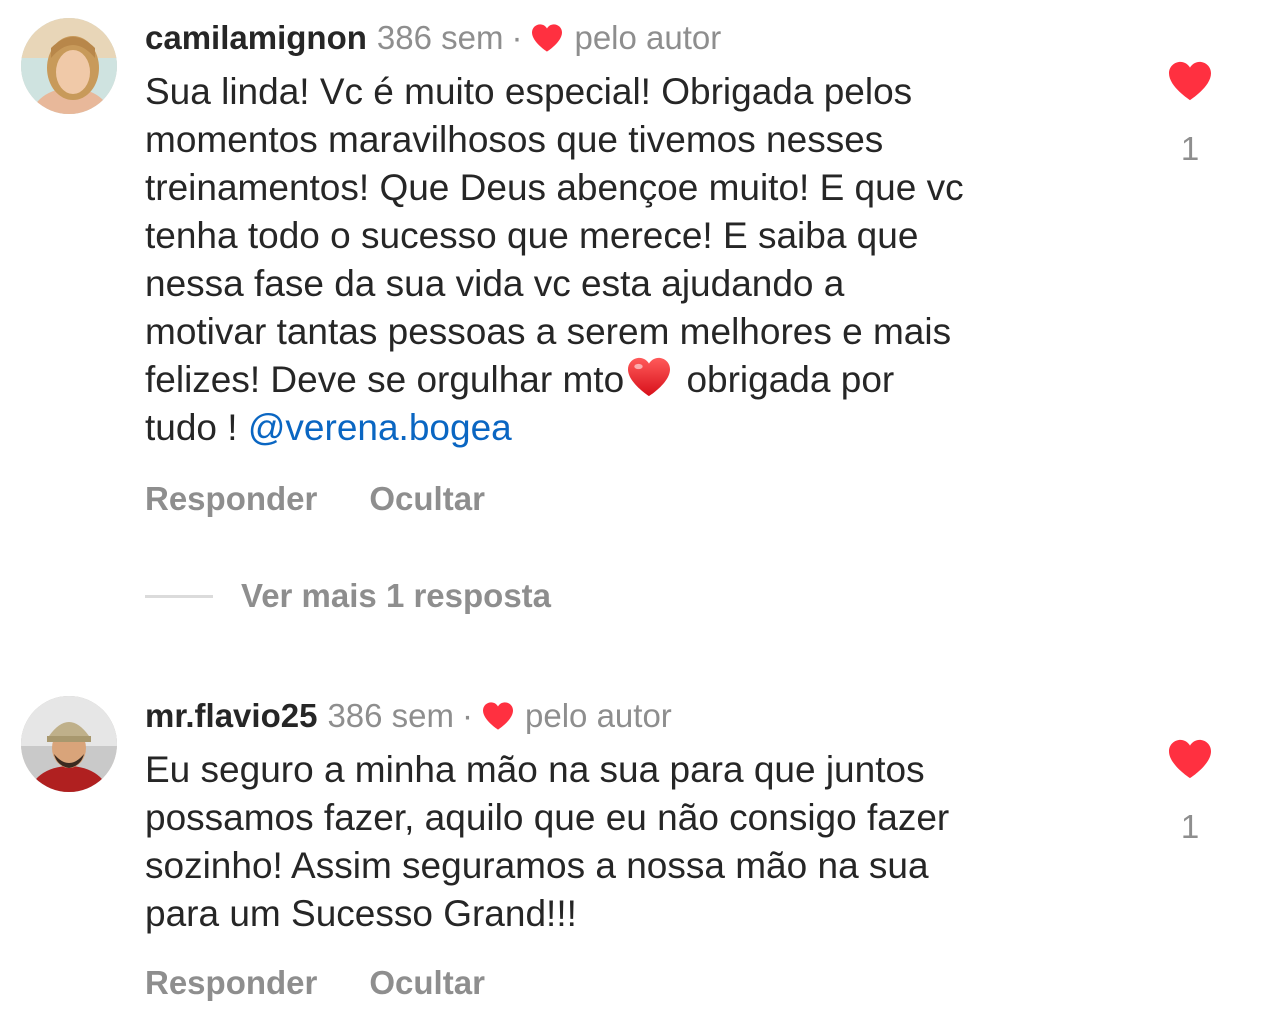 Image resolution: width=1275 pixels, height=1031 pixels. Describe the element at coordinates (514, 139) in the screenshot. I see `comment-line: momentos maravilhosos que tivemos nesses` at that location.